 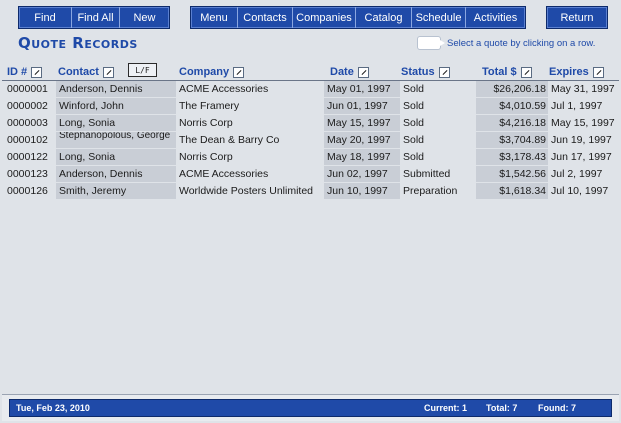 I want to click on cell-status: Submitted, so click(x=427, y=174).